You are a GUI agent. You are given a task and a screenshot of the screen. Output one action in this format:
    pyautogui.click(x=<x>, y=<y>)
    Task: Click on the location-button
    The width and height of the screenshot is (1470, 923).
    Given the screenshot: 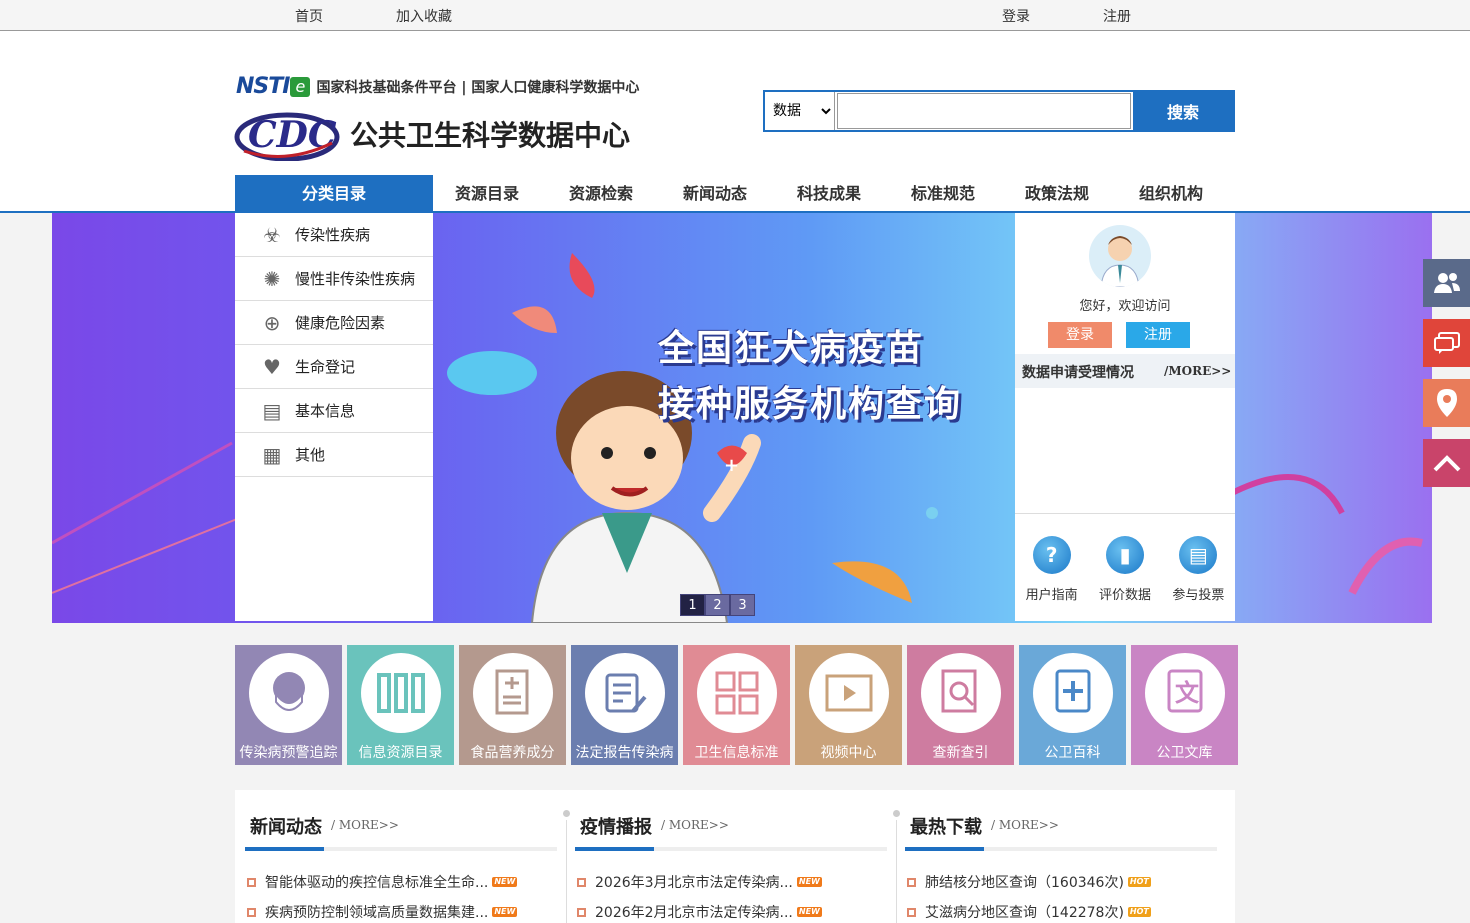 What is the action you would take?
    pyautogui.click(x=1446, y=403)
    